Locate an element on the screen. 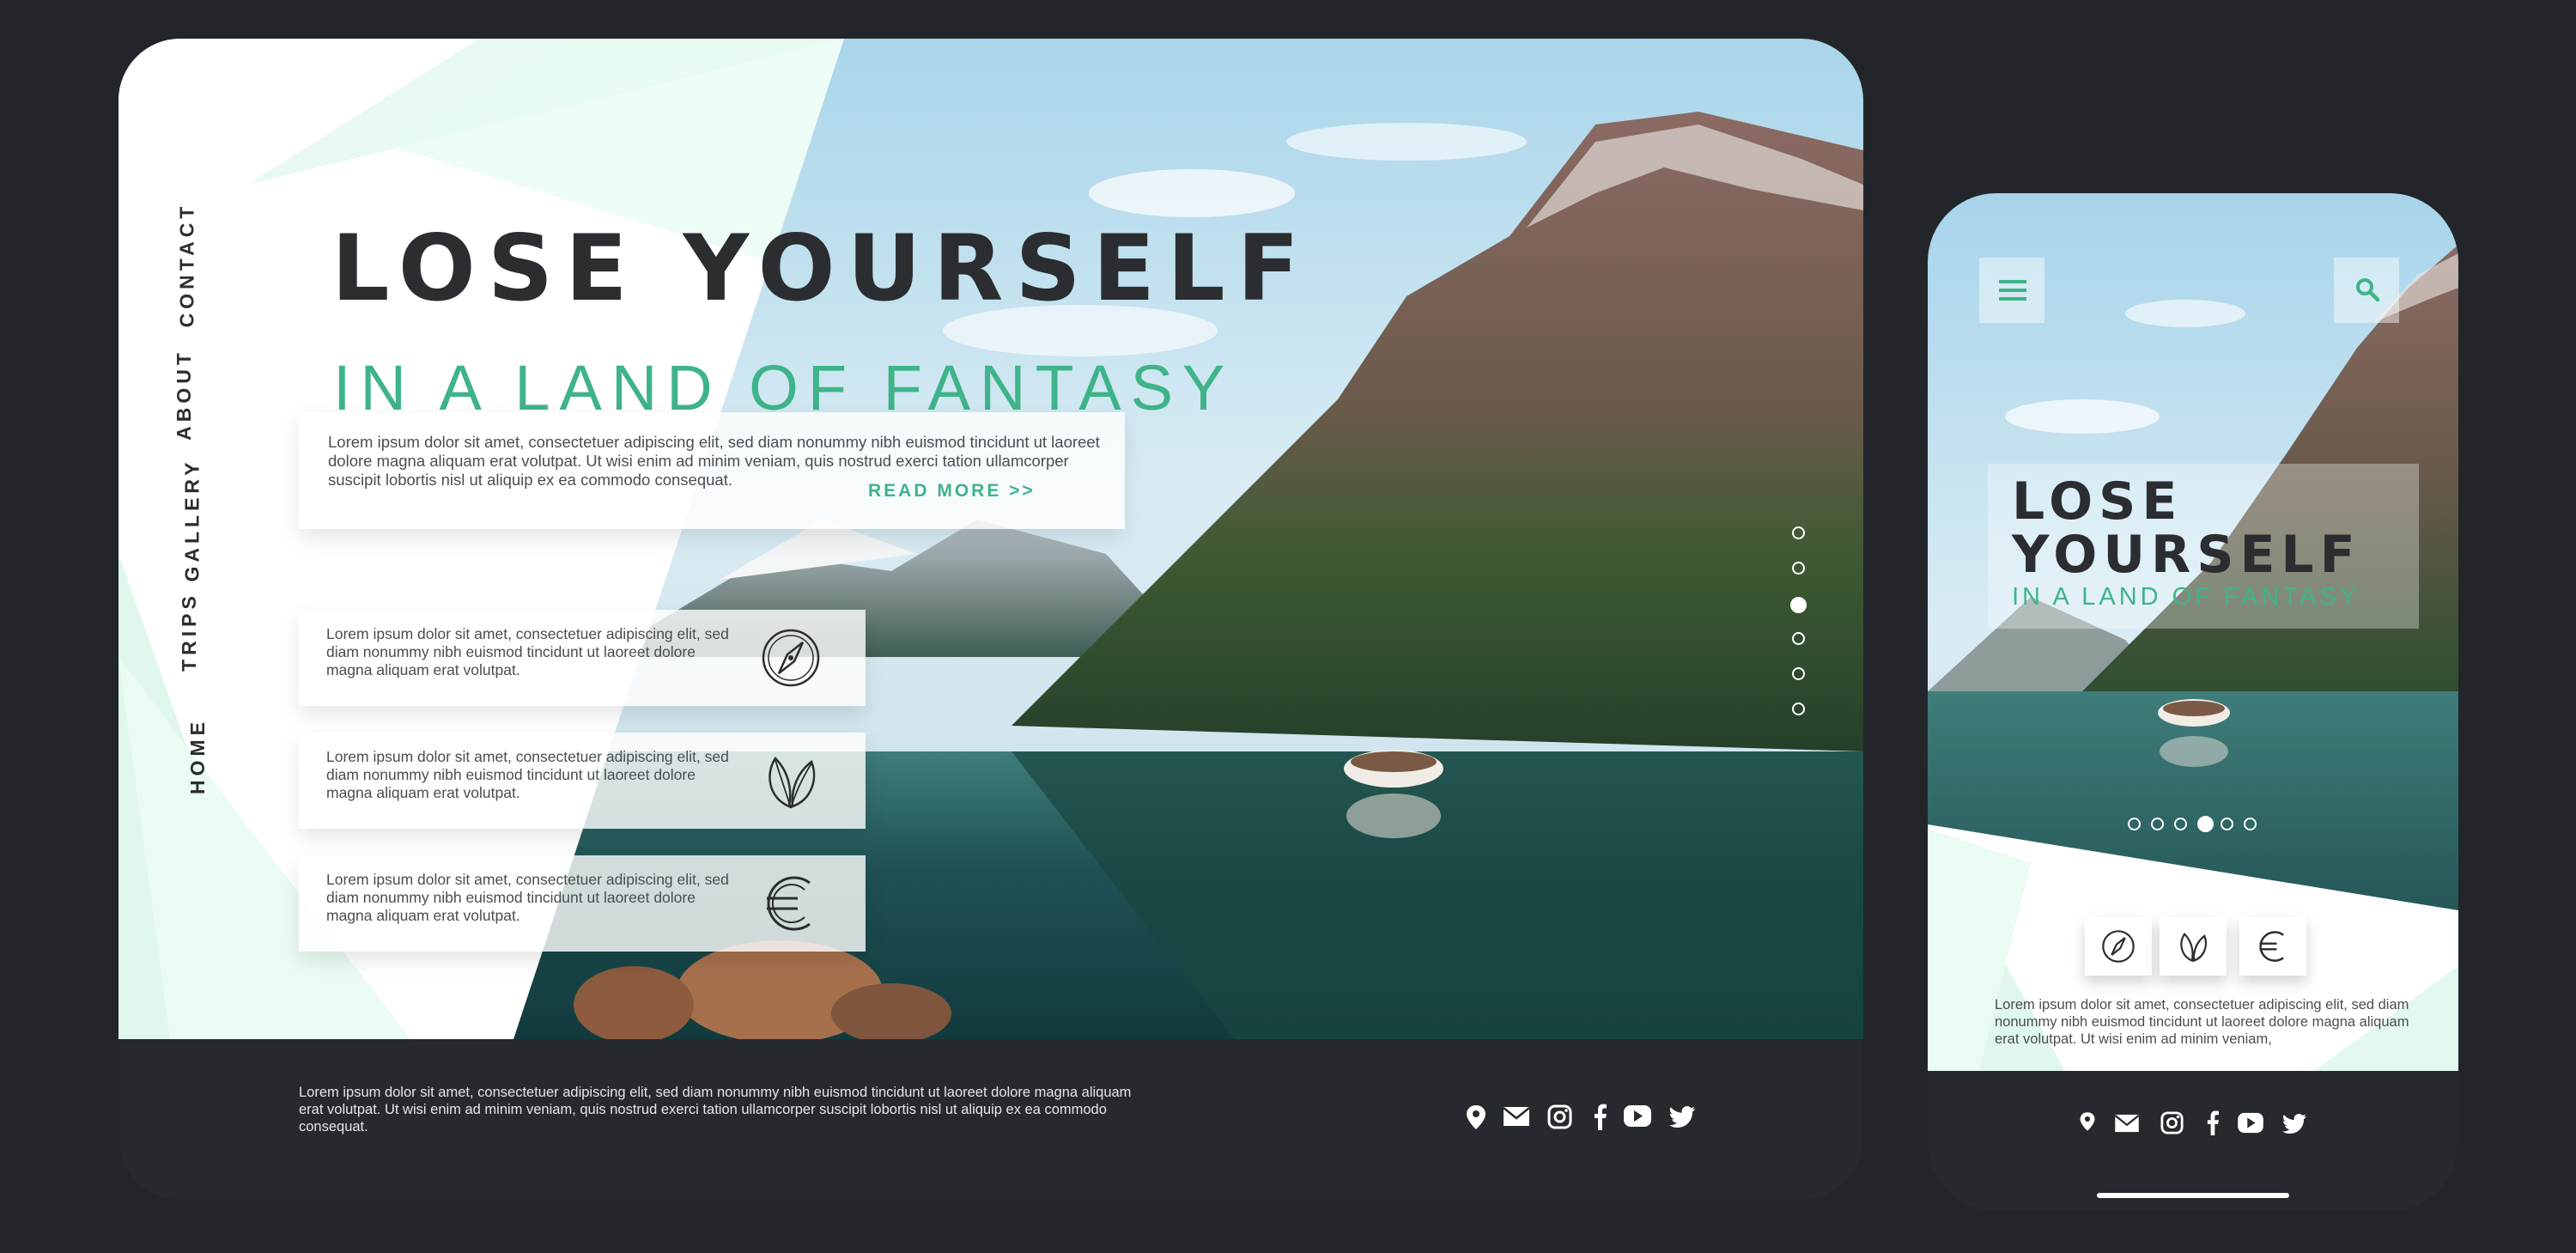 The image size is (2576, 1253). feature-tile-euro is located at coordinates (2273, 946).